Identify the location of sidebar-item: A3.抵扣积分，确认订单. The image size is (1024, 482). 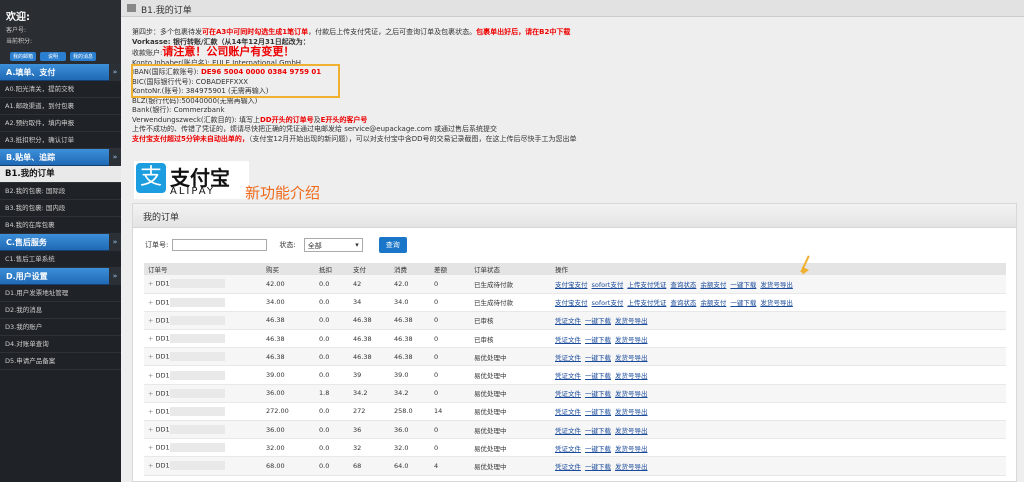
(60, 140).